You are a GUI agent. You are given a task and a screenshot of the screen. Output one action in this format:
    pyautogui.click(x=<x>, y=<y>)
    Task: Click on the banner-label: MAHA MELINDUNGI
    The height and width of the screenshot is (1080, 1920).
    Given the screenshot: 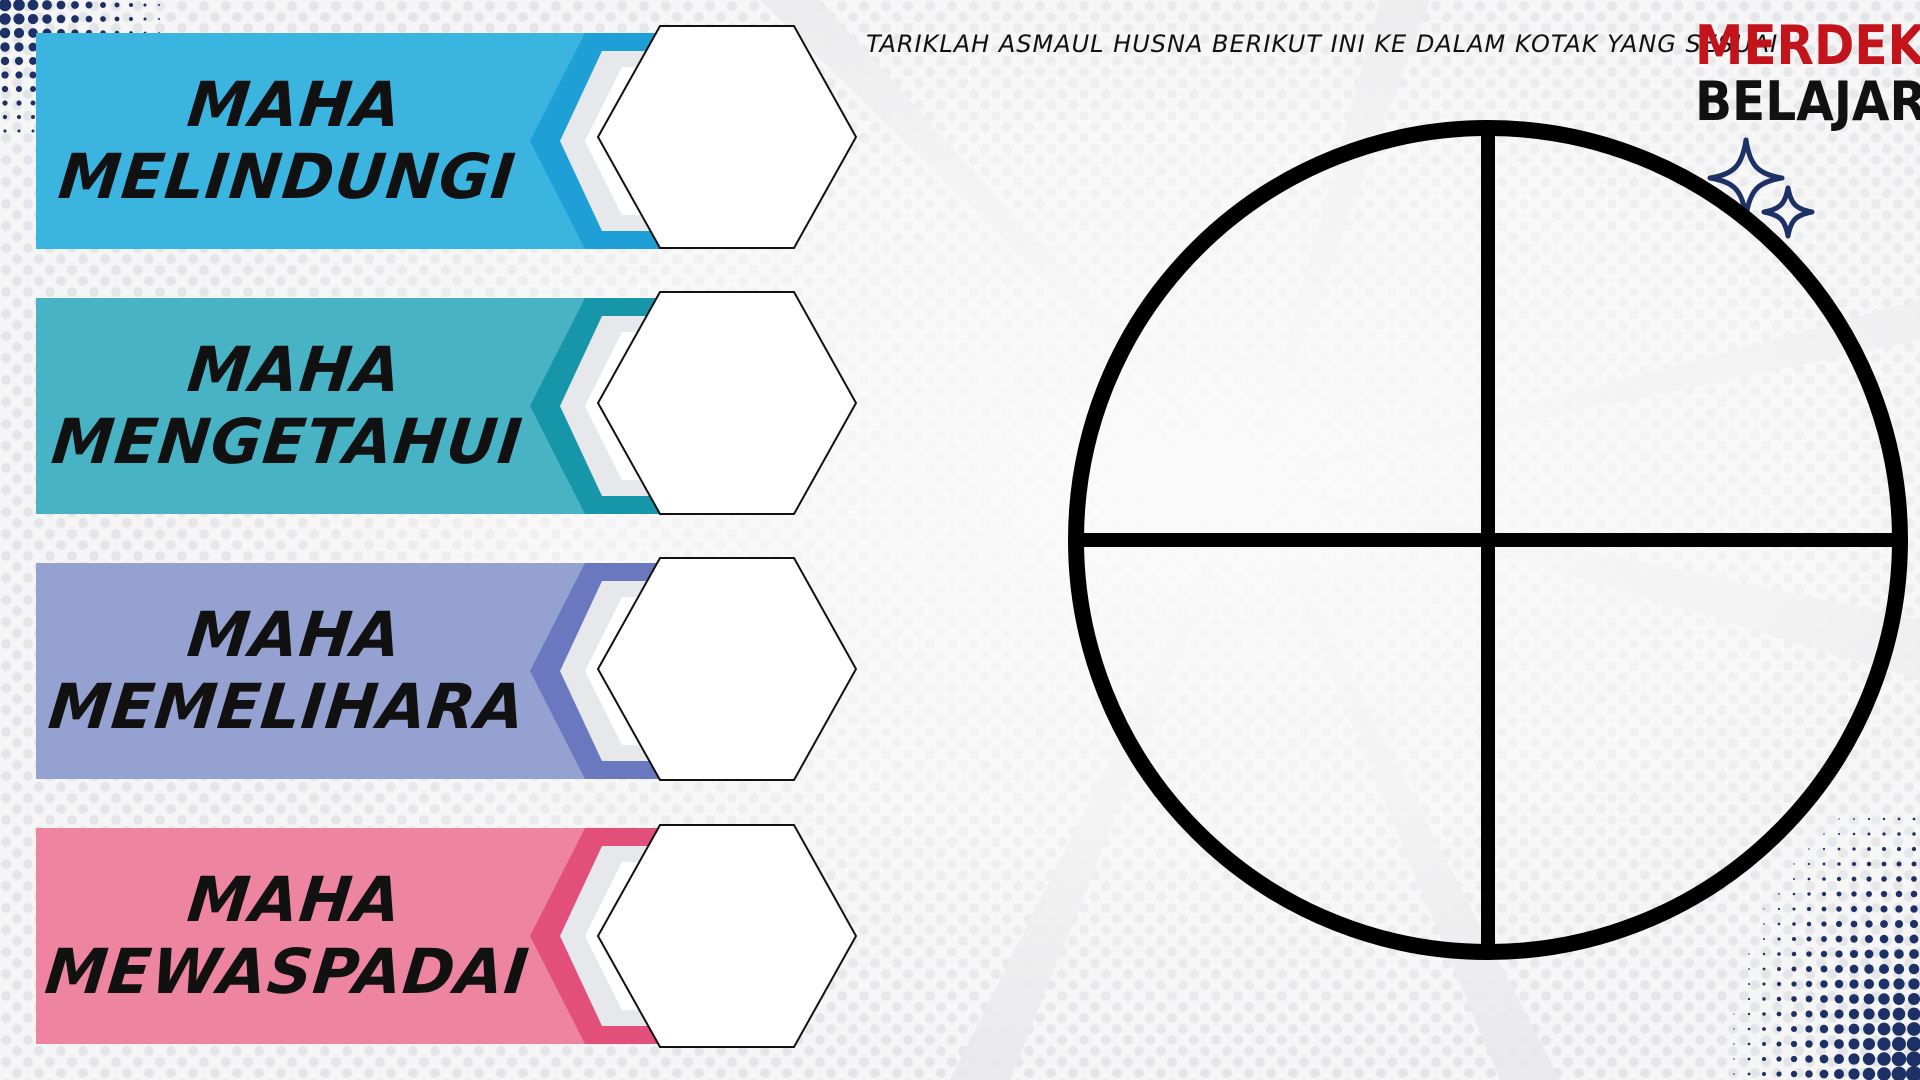 What is the action you would take?
    pyautogui.click(x=291, y=141)
    